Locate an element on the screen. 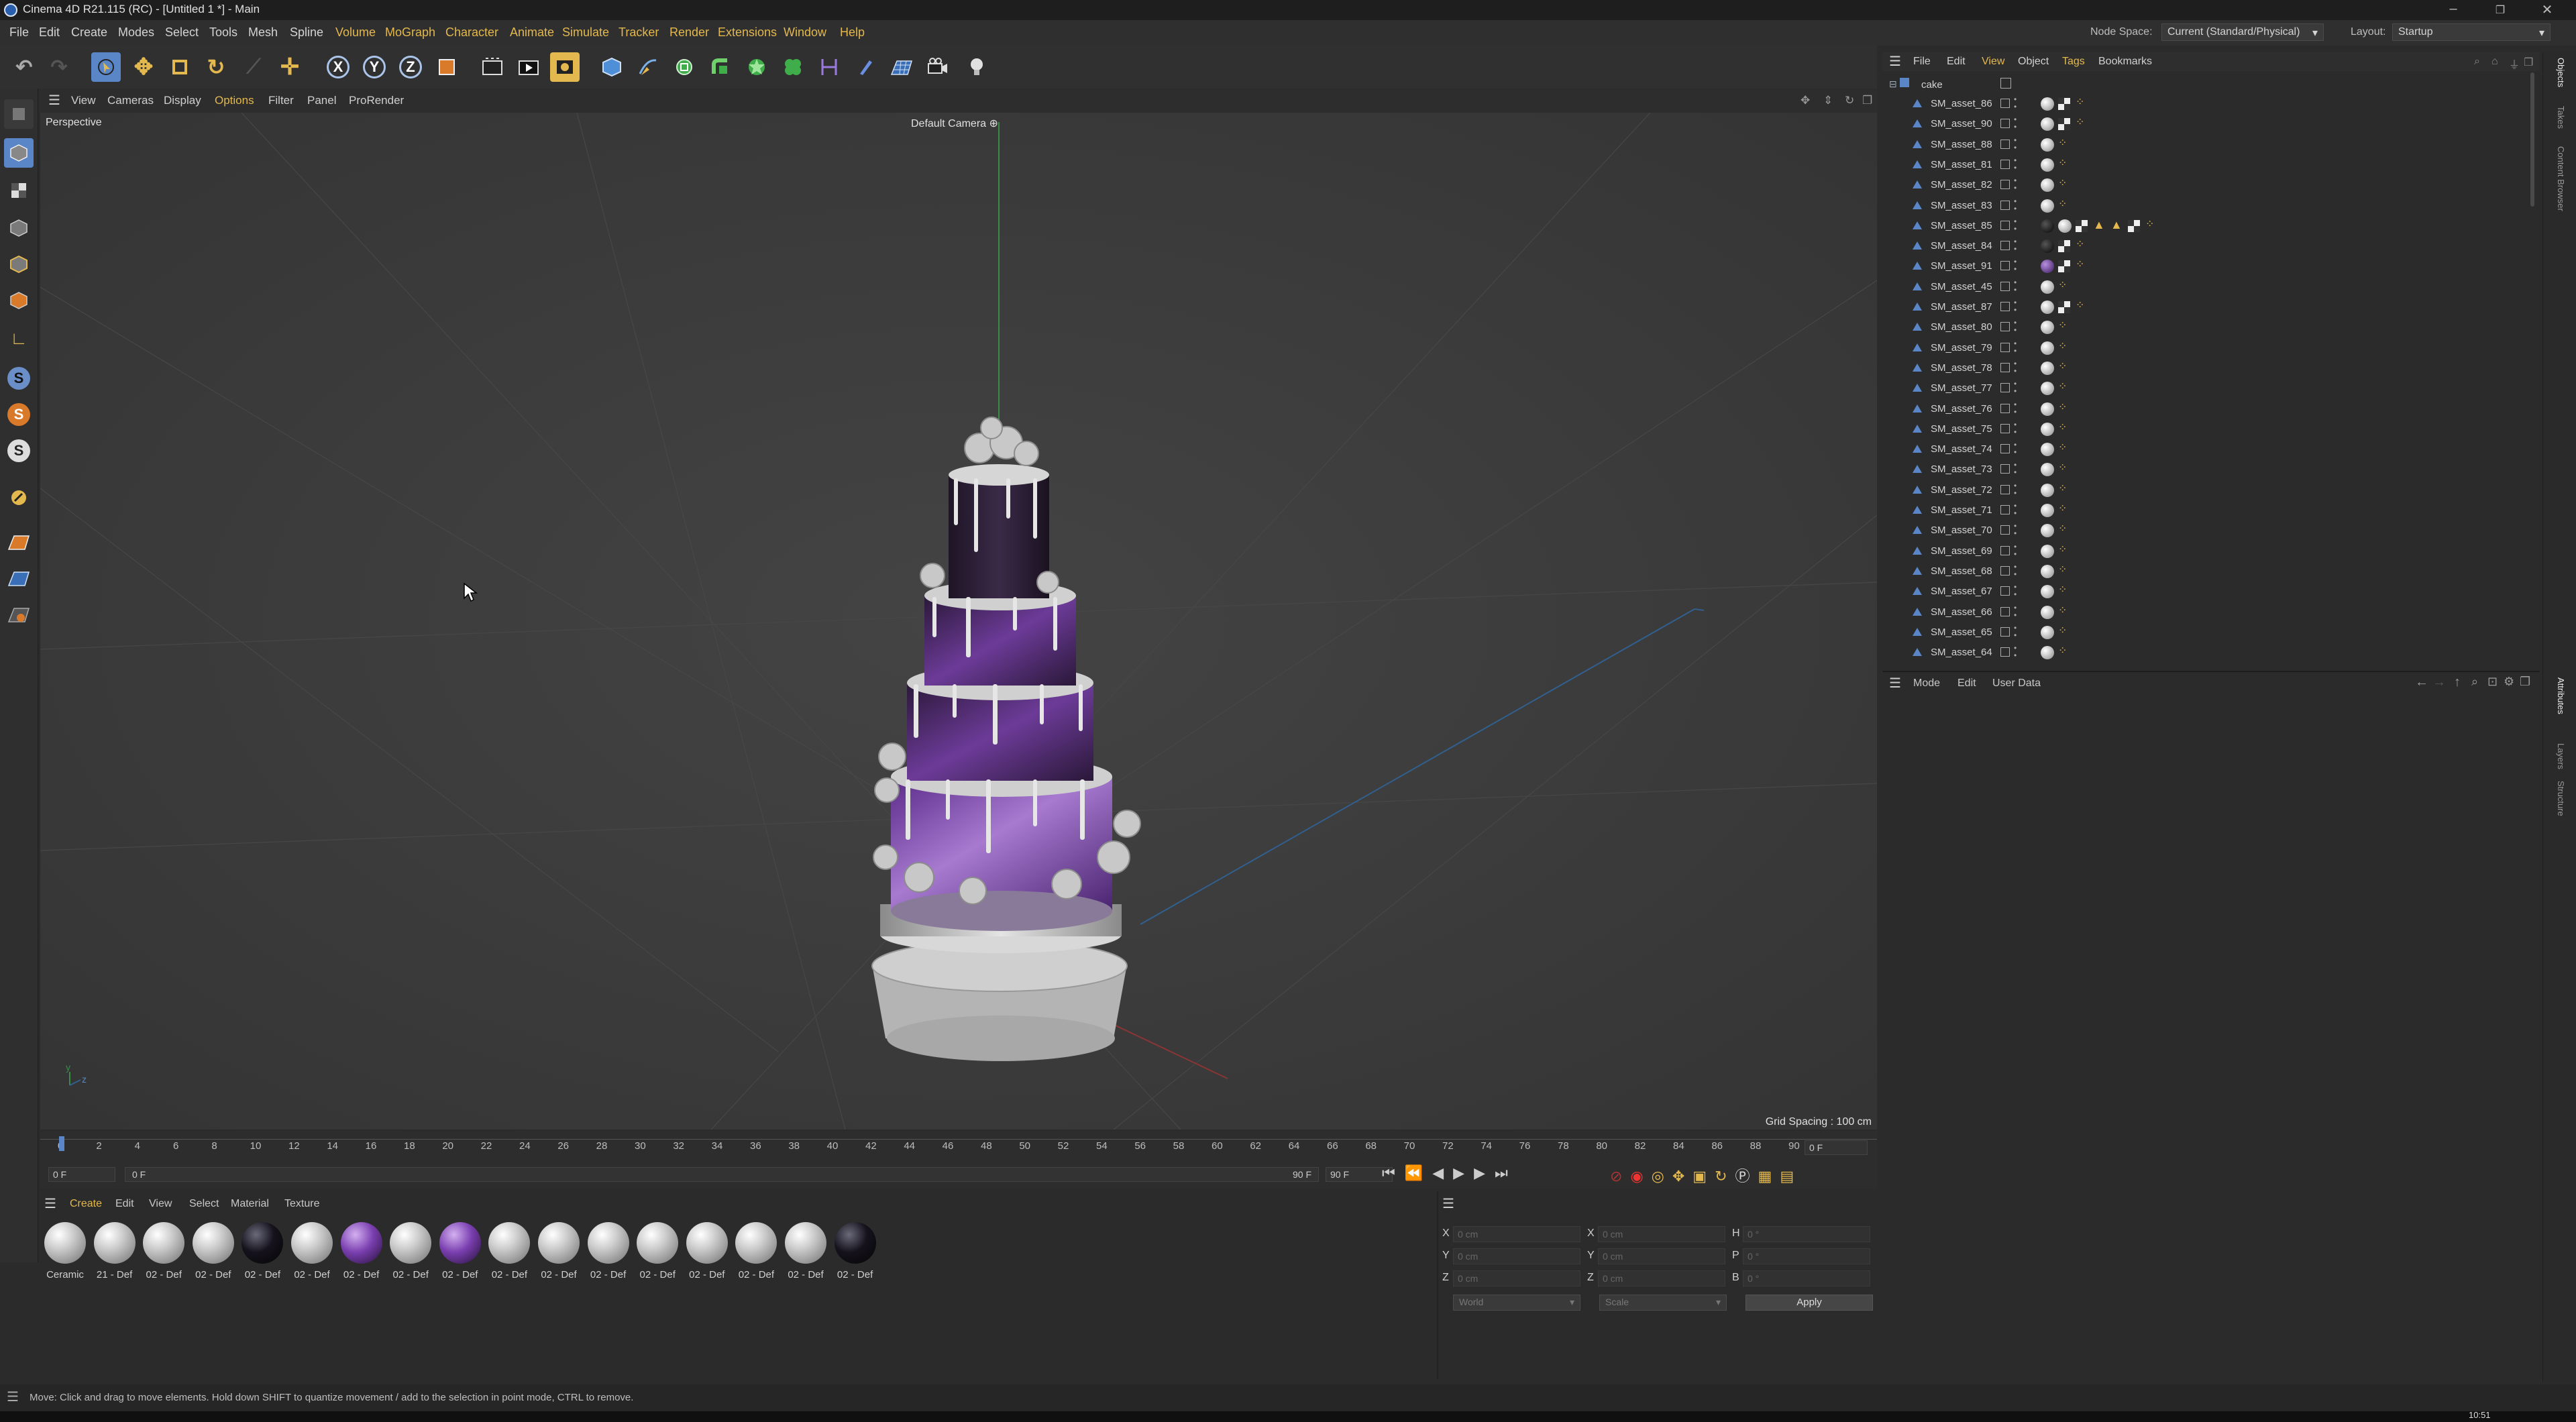 The height and width of the screenshot is (1422, 2576). object-row: SM_asset_81 • • ⁘ is located at coordinates (2211, 165).